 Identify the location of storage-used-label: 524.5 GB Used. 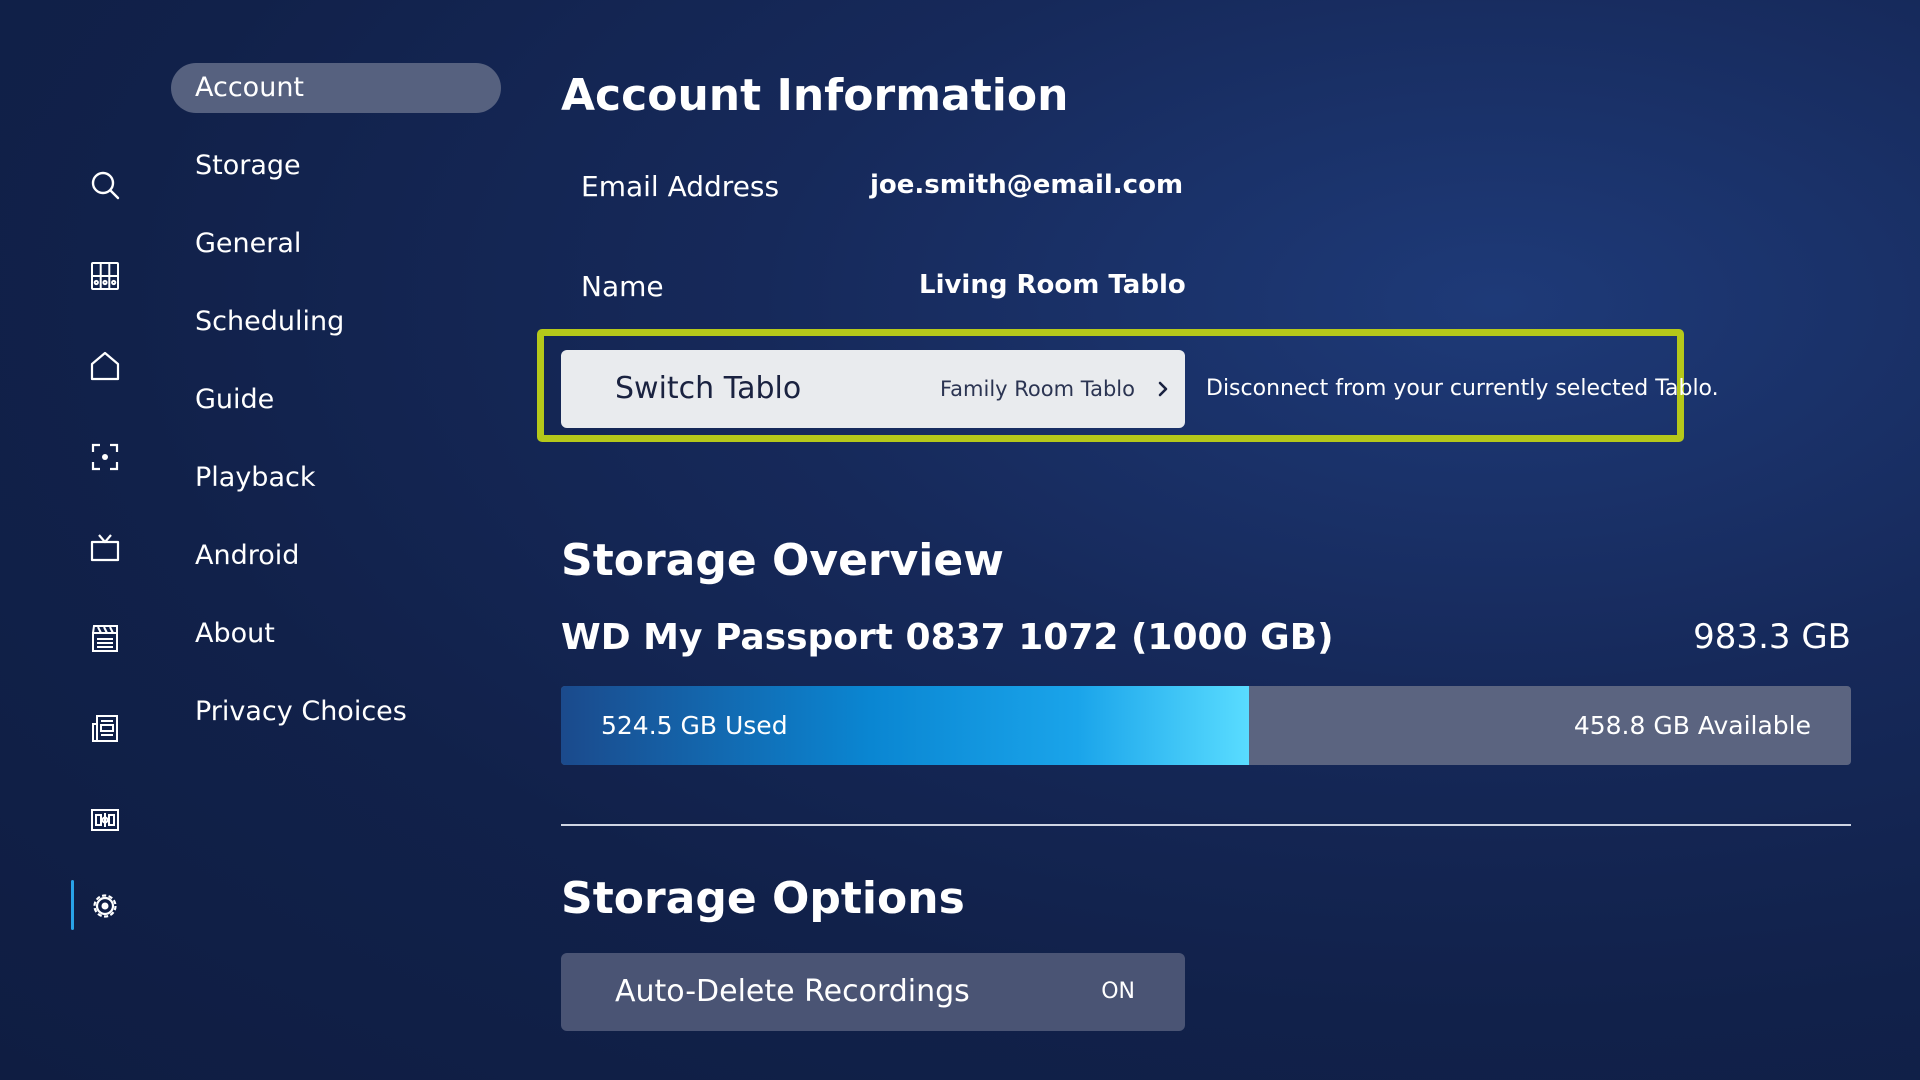
(694, 725).